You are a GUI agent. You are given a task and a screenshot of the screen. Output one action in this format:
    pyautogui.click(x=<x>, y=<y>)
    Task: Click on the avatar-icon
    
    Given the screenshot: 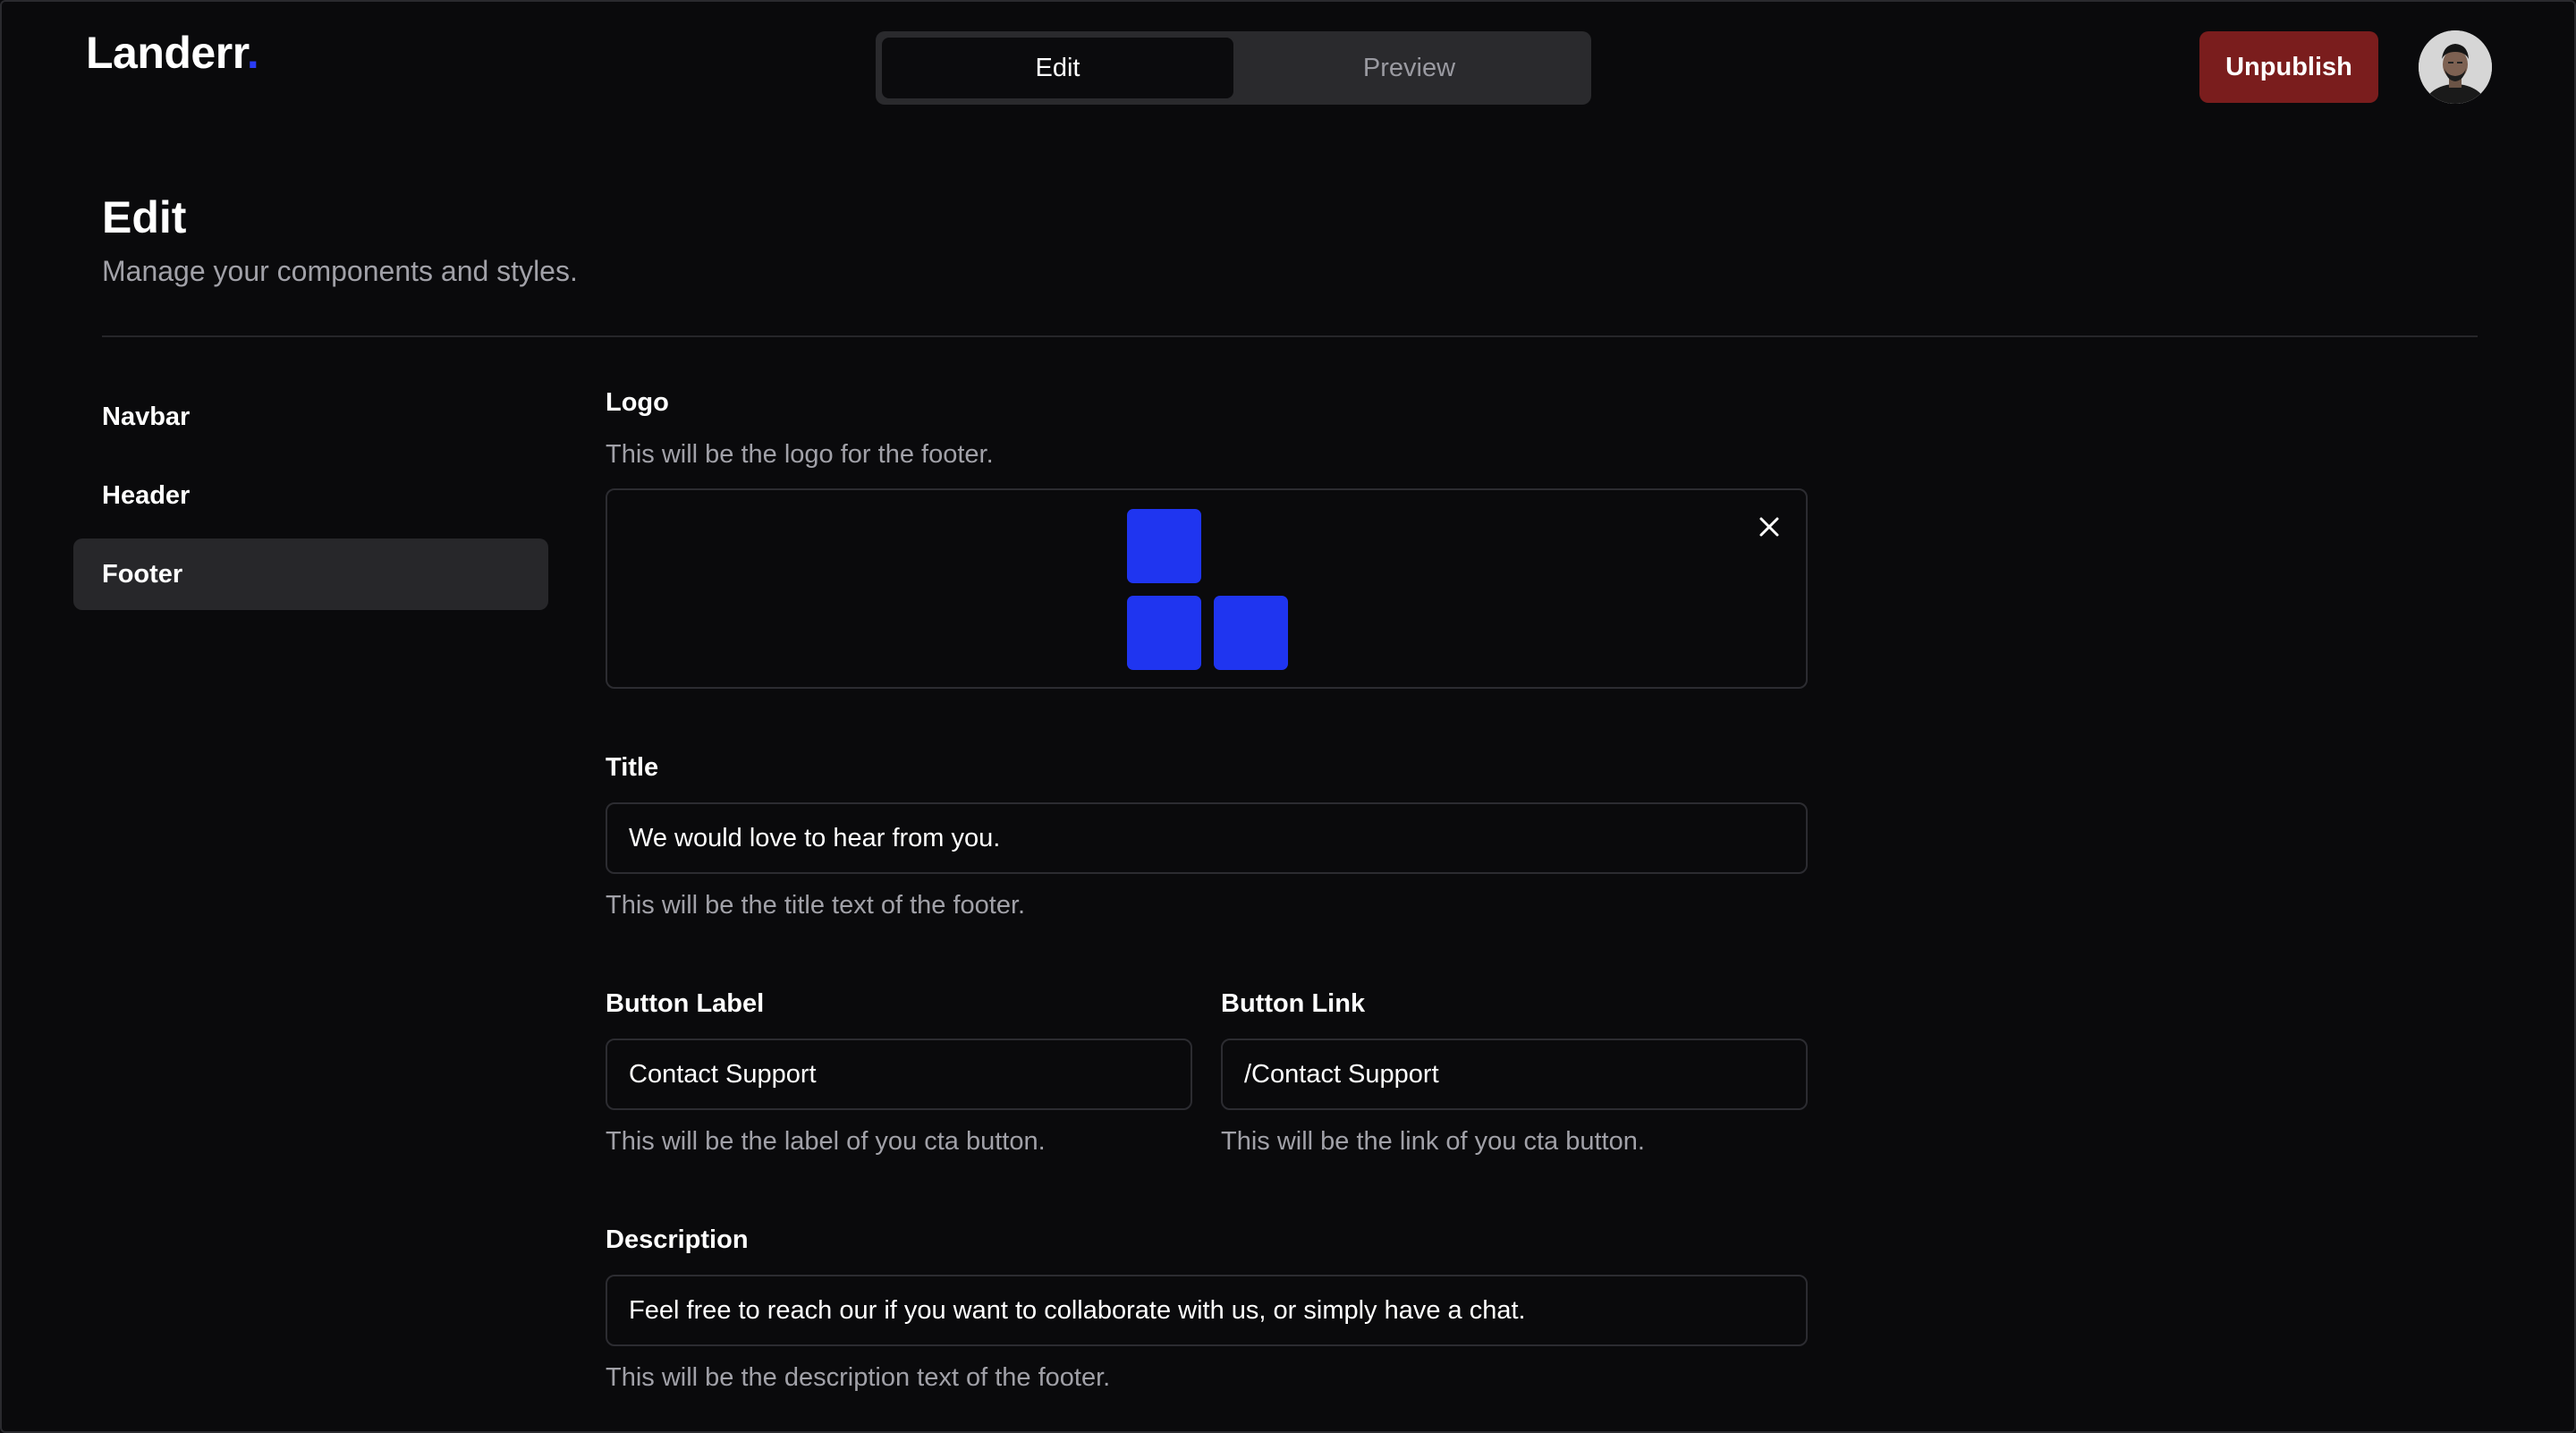 What is the action you would take?
    pyautogui.click(x=2455, y=67)
    